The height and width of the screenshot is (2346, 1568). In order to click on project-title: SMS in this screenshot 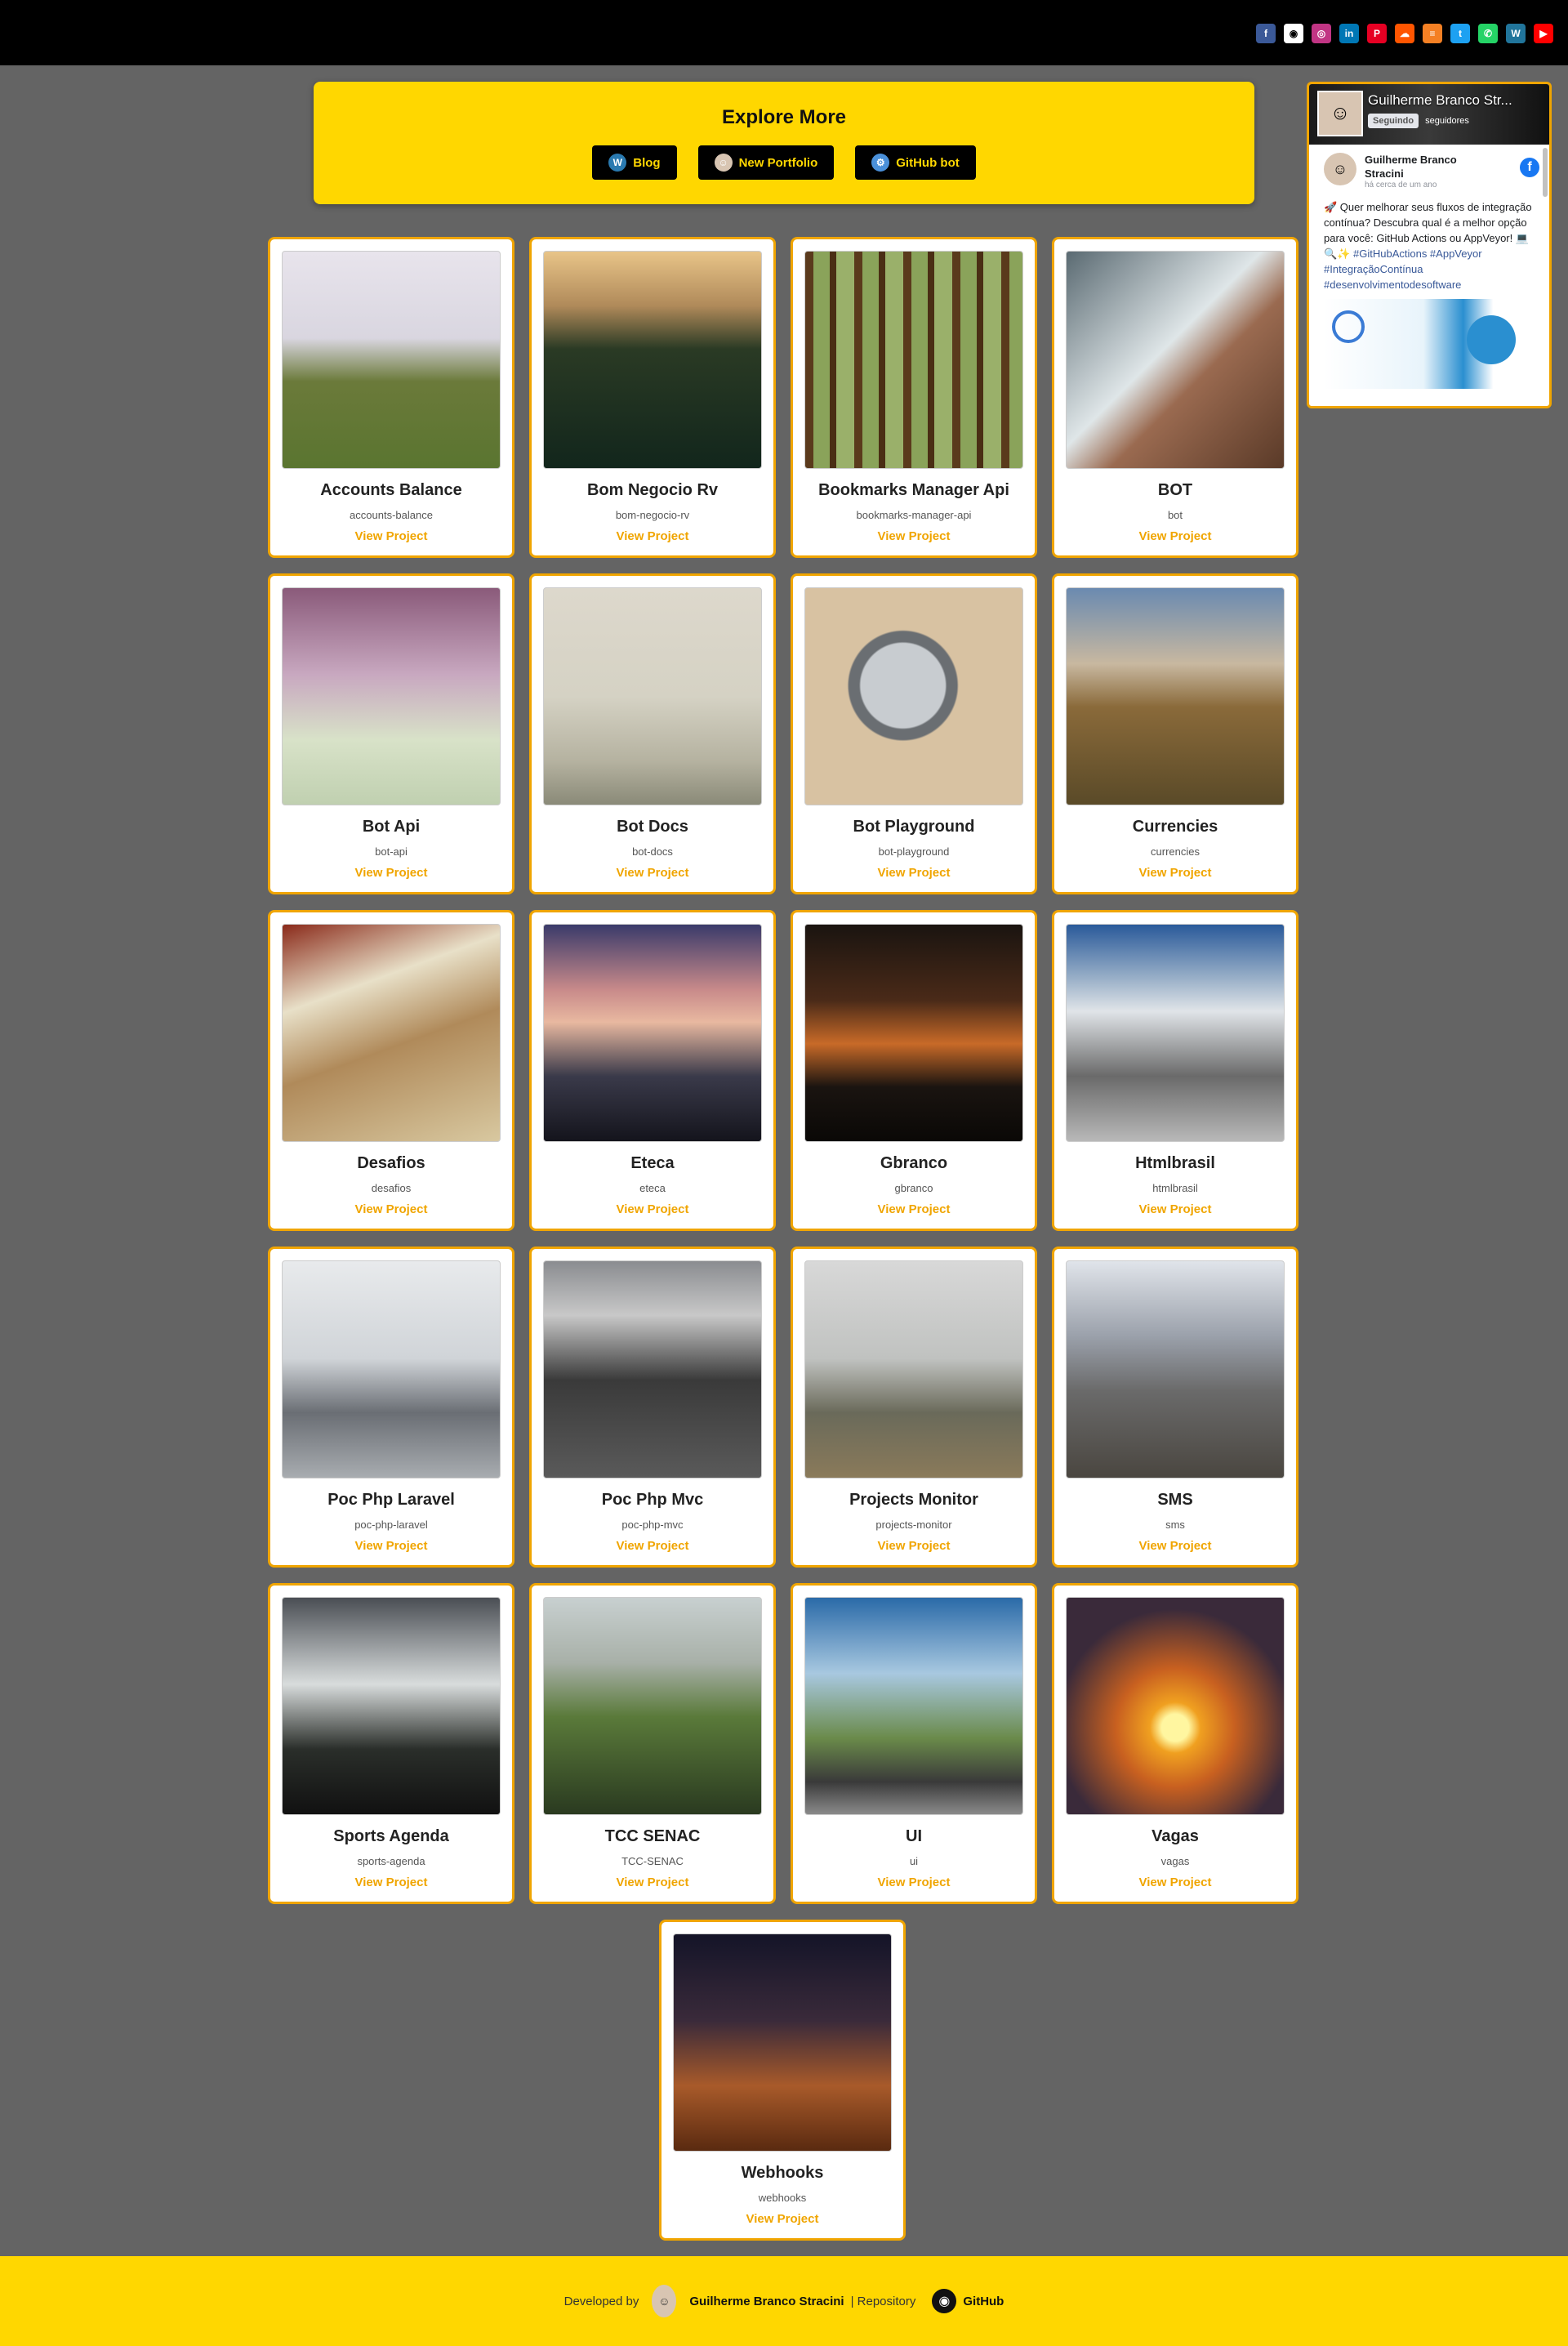, I will do `click(1175, 1500)`.